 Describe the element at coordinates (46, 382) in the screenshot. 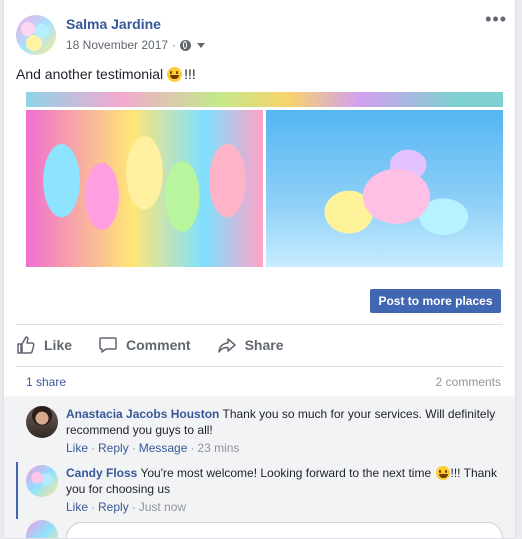

I see `shares-count: 1 share` at that location.